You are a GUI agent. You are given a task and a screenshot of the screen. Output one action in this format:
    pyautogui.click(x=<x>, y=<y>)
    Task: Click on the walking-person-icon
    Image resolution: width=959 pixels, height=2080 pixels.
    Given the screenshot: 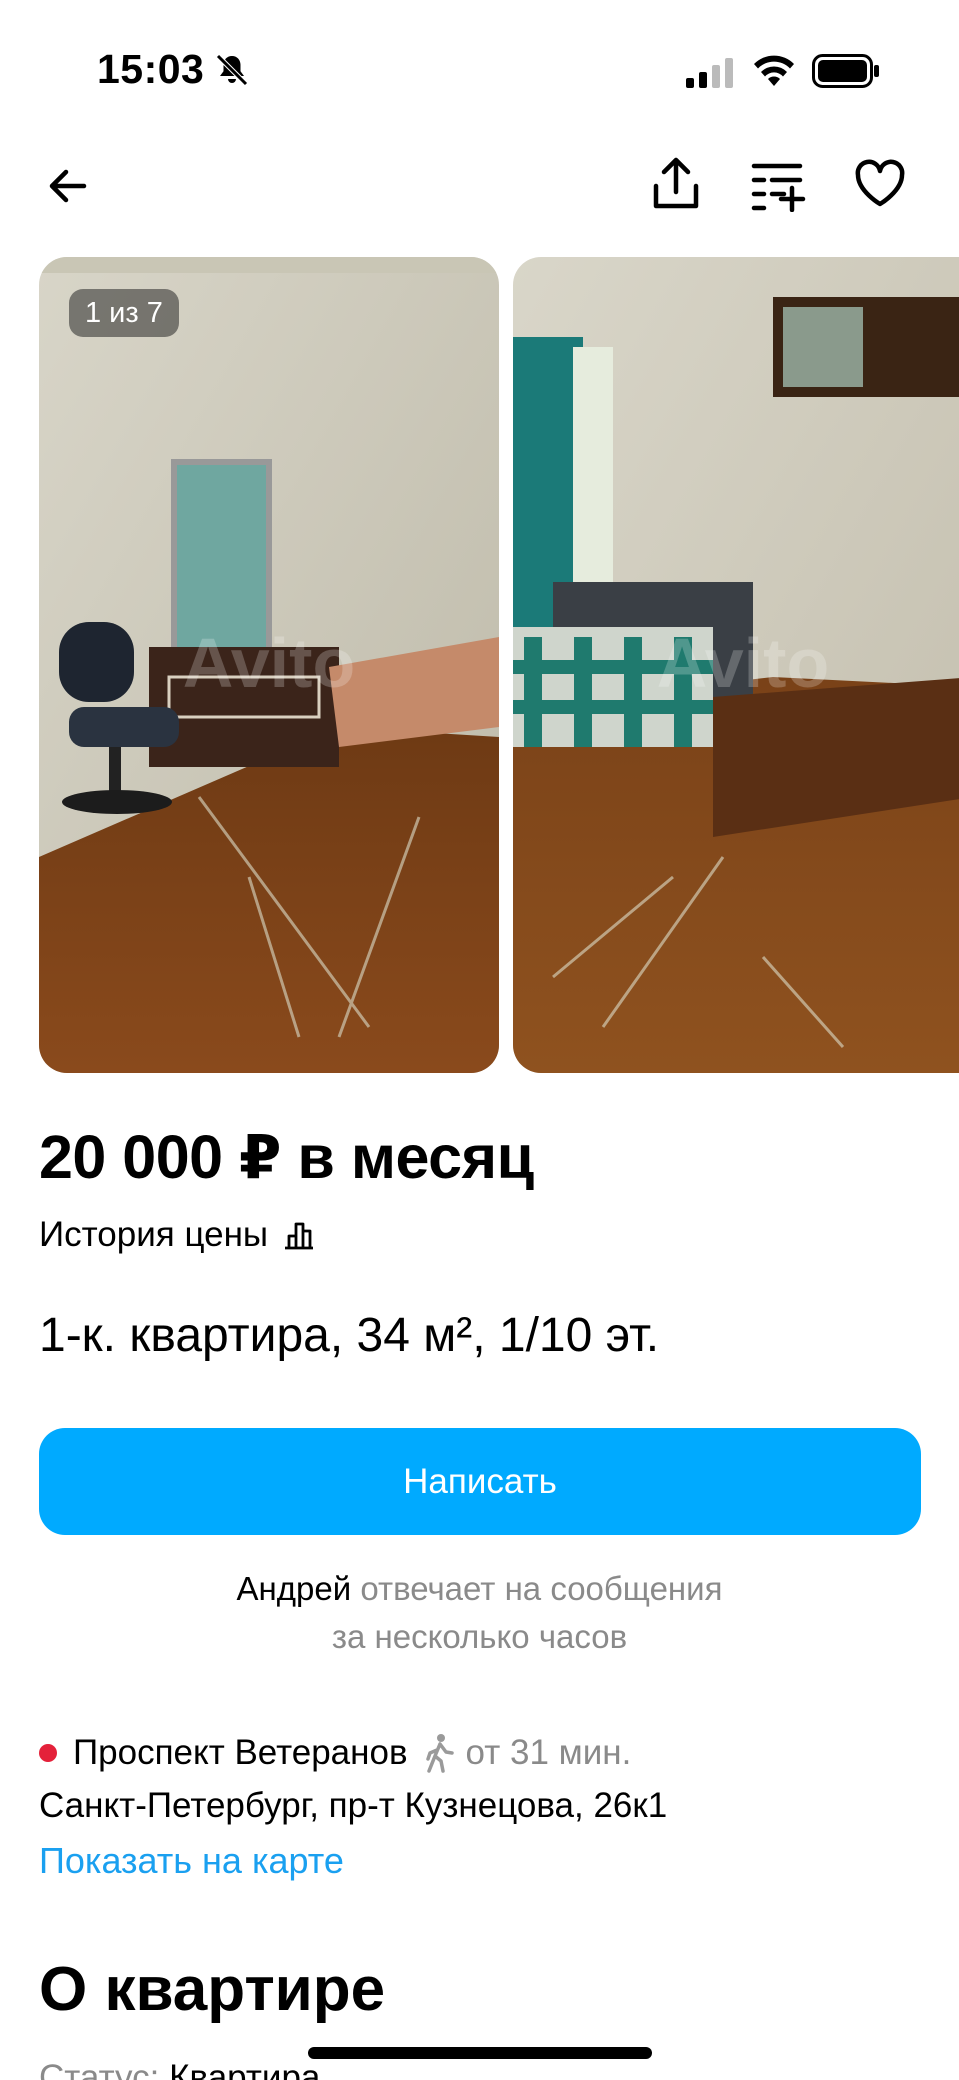 What is the action you would take?
    pyautogui.click(x=439, y=1753)
    